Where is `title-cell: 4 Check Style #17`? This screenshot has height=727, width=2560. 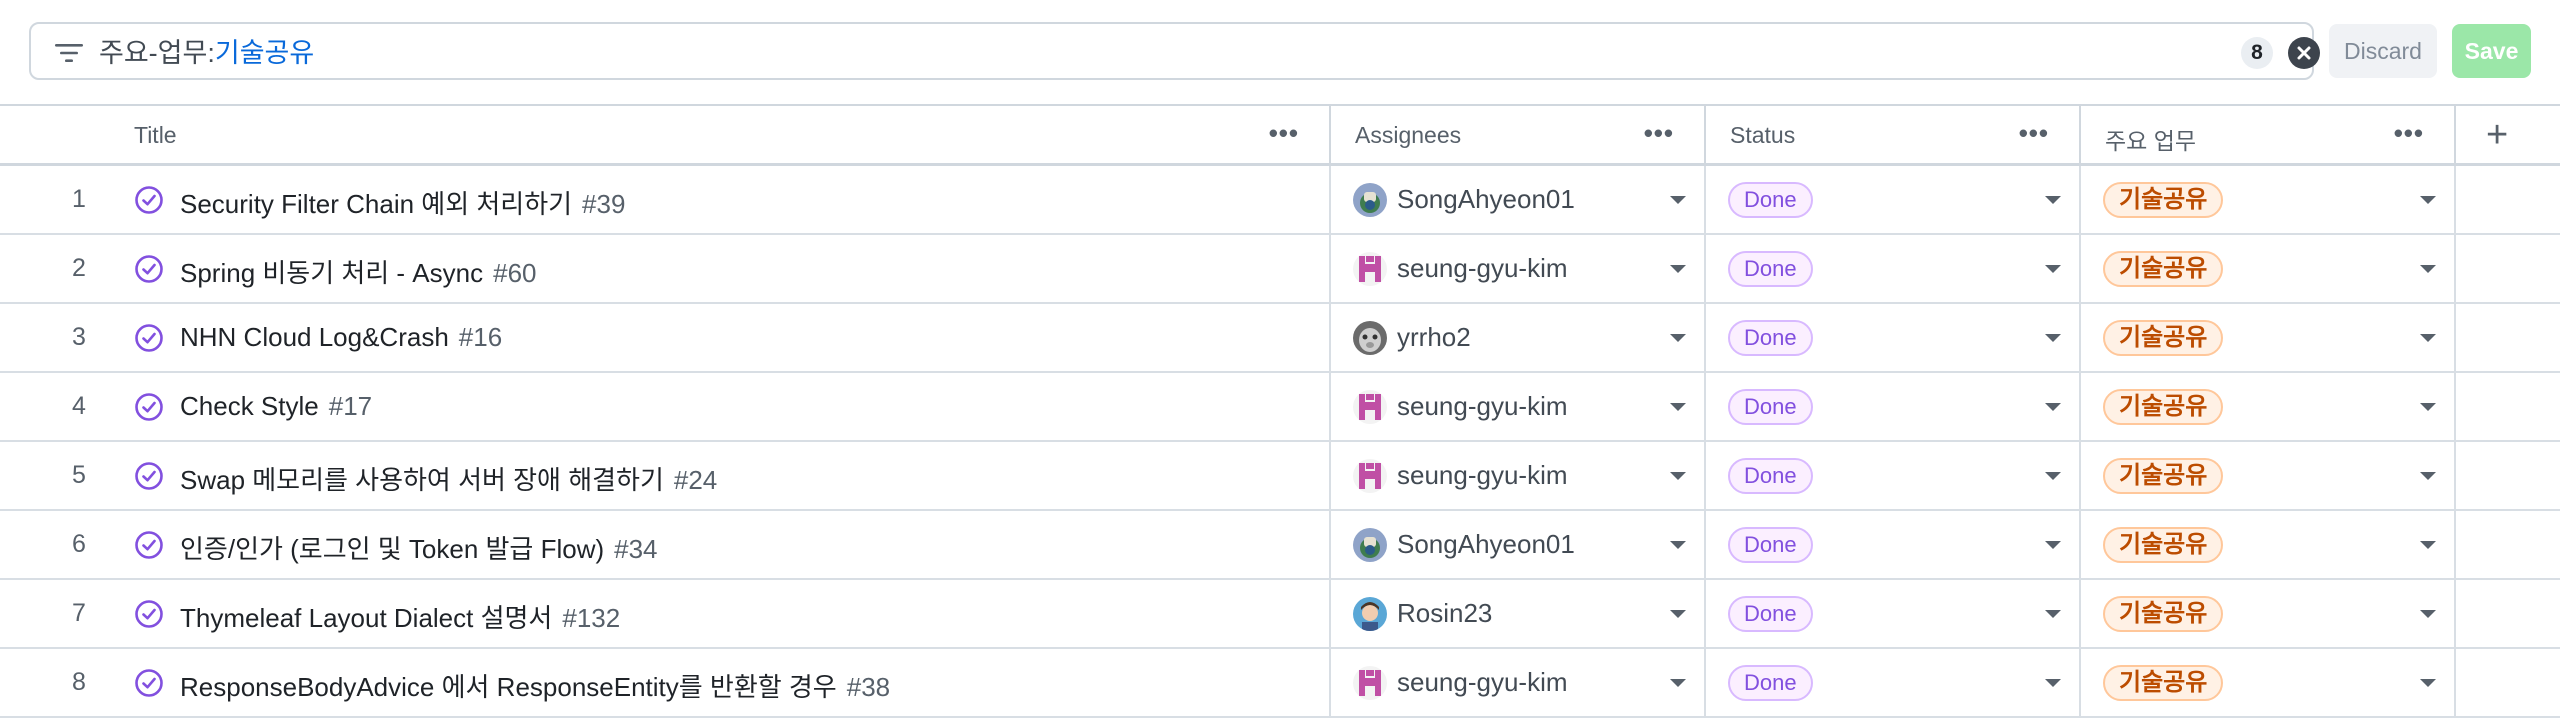 title-cell: 4 Check Style #17 is located at coordinates (665, 406).